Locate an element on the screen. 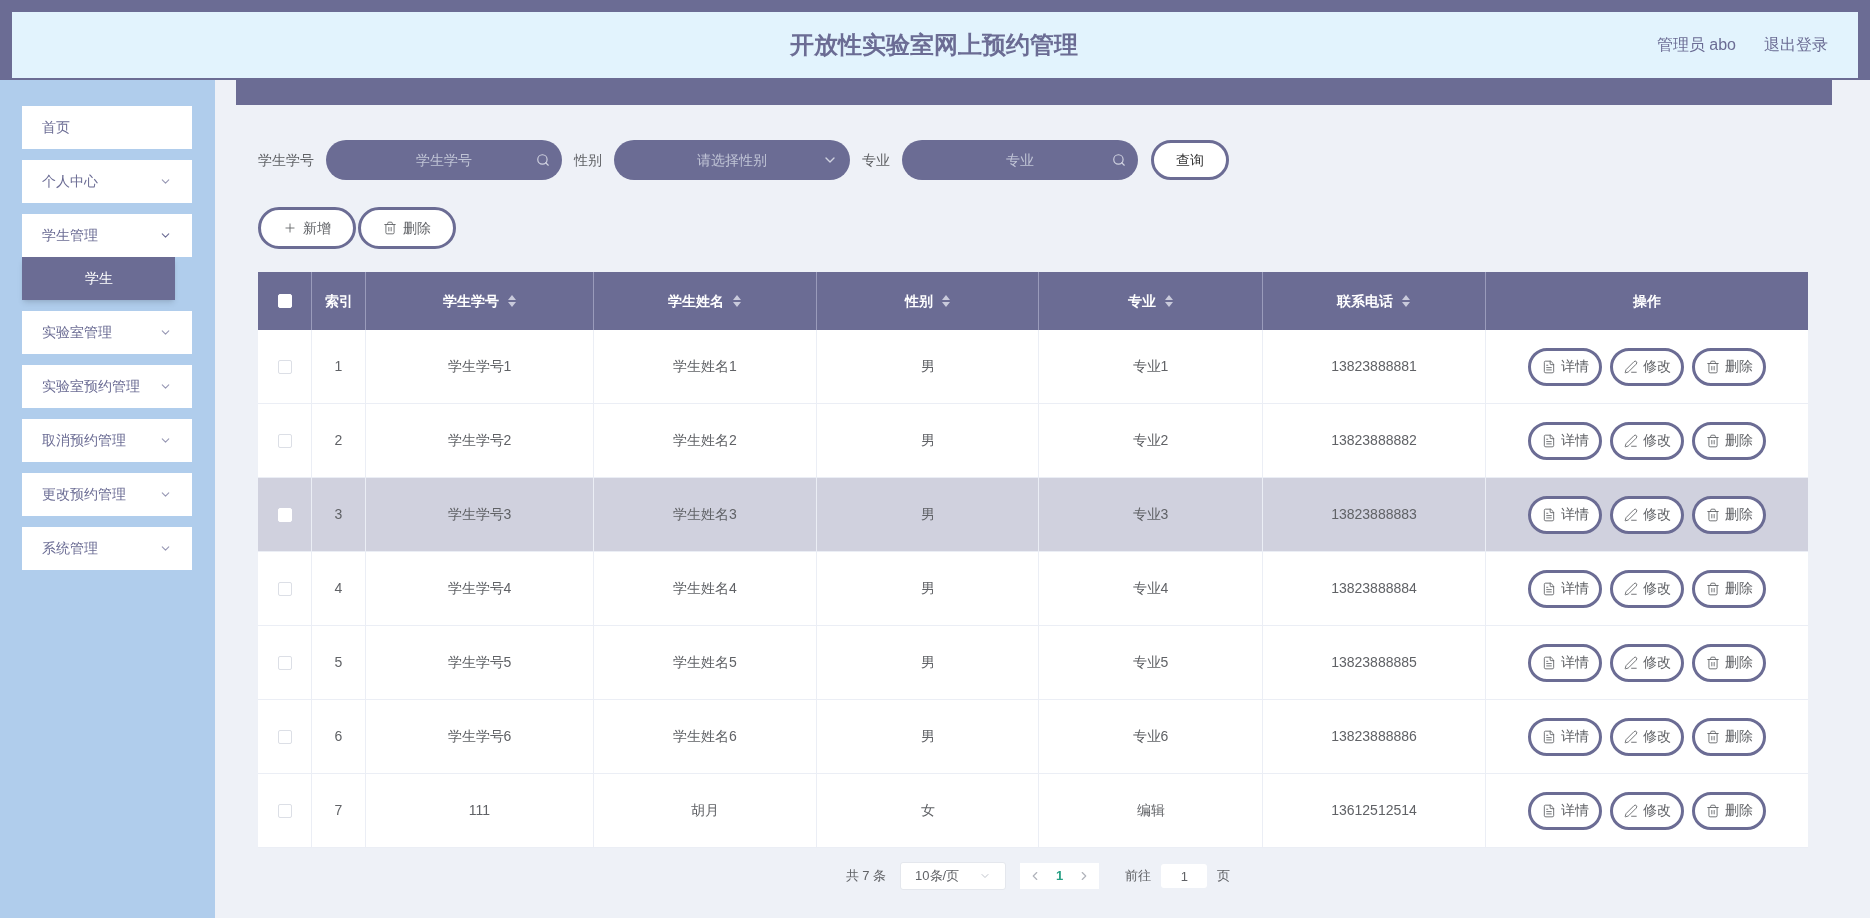  sidebar-item: 实验室管理 is located at coordinates (107, 332).